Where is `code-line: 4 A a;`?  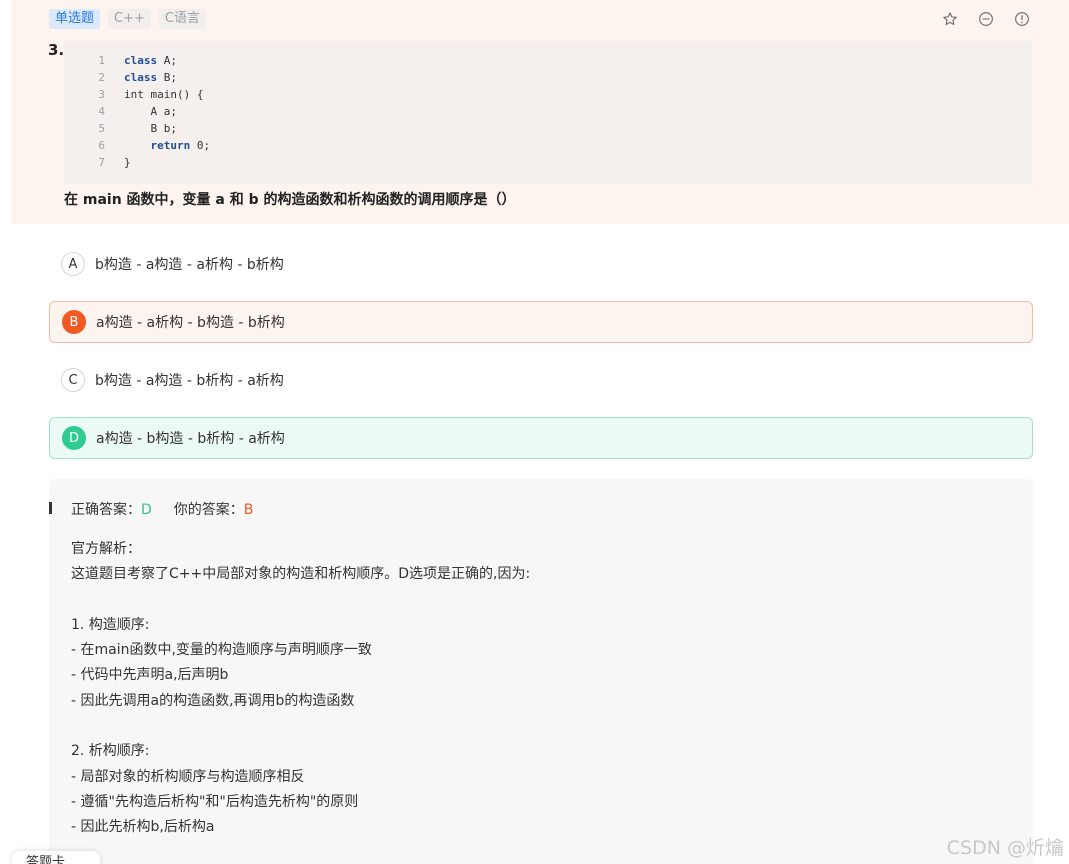
code-line: 4 A a; is located at coordinates (137, 111).